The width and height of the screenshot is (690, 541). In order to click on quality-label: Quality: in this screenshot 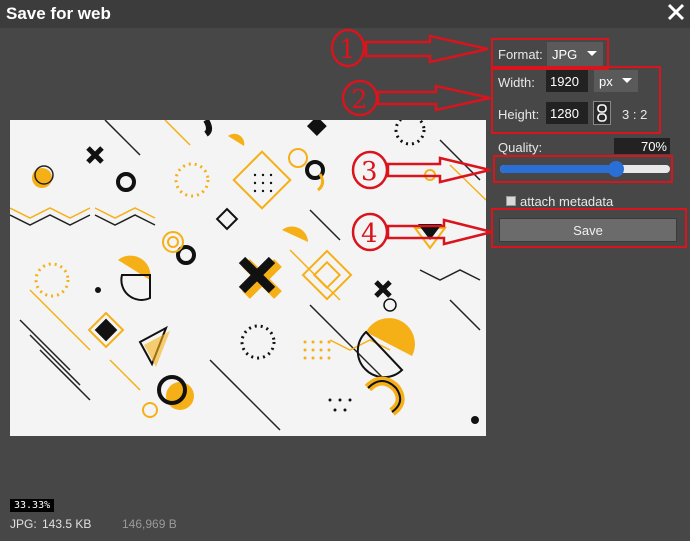, I will do `click(520, 147)`.